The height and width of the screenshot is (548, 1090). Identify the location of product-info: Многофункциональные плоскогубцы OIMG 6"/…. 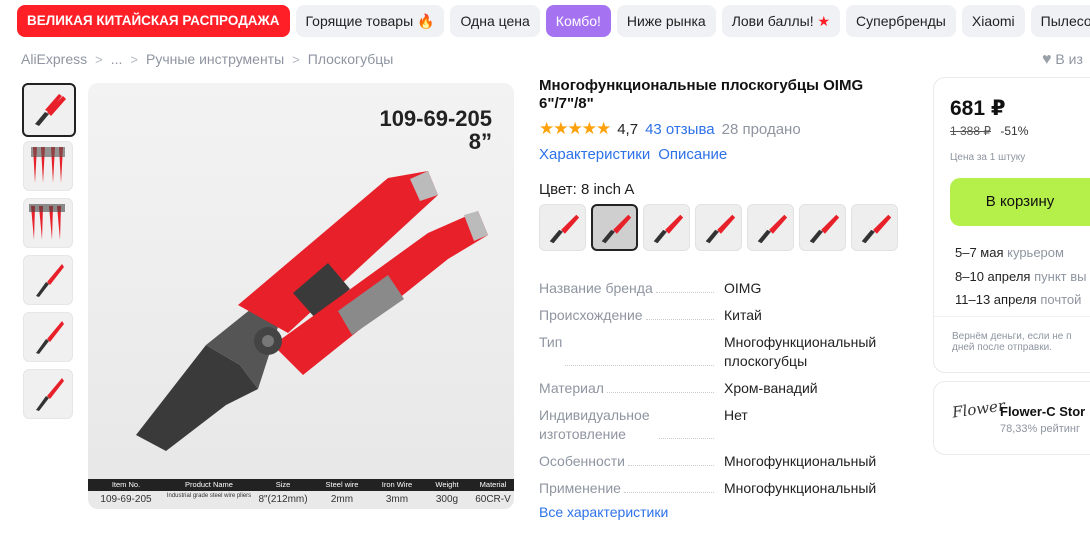
(719, 164).